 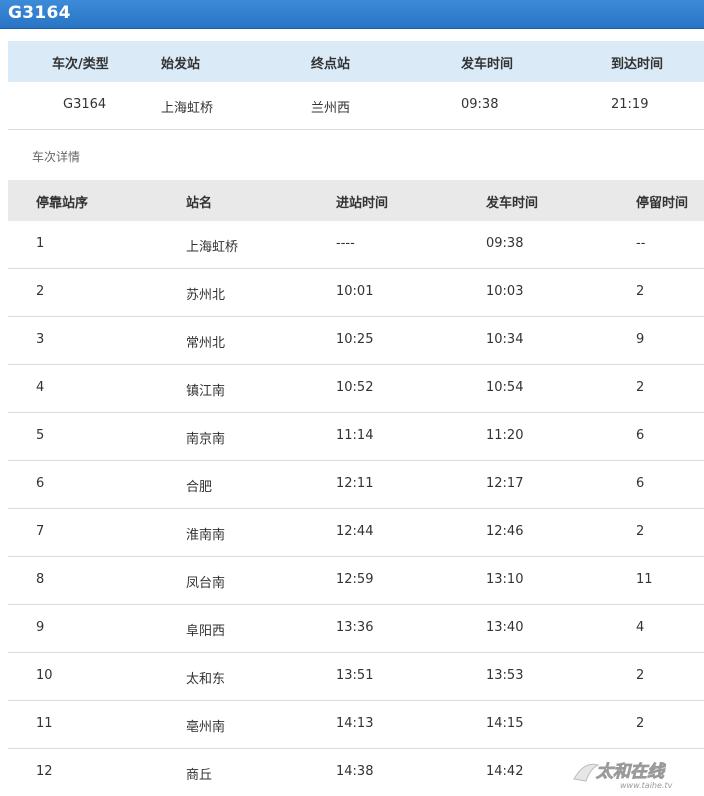 I want to click on stop-depart-time: 14:42, so click(x=505, y=771).